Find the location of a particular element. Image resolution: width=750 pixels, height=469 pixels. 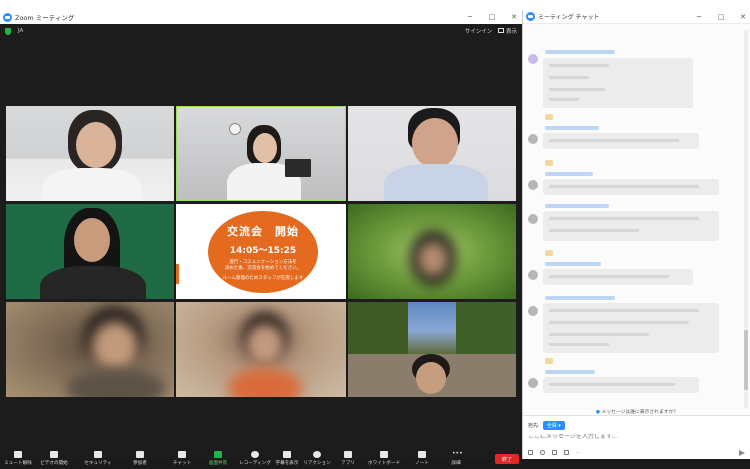

message-input is located at coordinates (628, 437).